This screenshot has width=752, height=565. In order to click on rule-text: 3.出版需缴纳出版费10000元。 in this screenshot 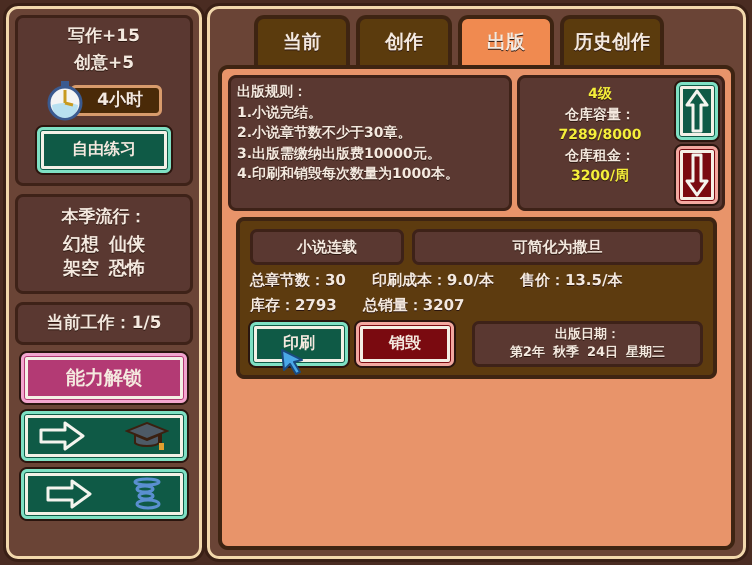, I will do `click(339, 154)`.